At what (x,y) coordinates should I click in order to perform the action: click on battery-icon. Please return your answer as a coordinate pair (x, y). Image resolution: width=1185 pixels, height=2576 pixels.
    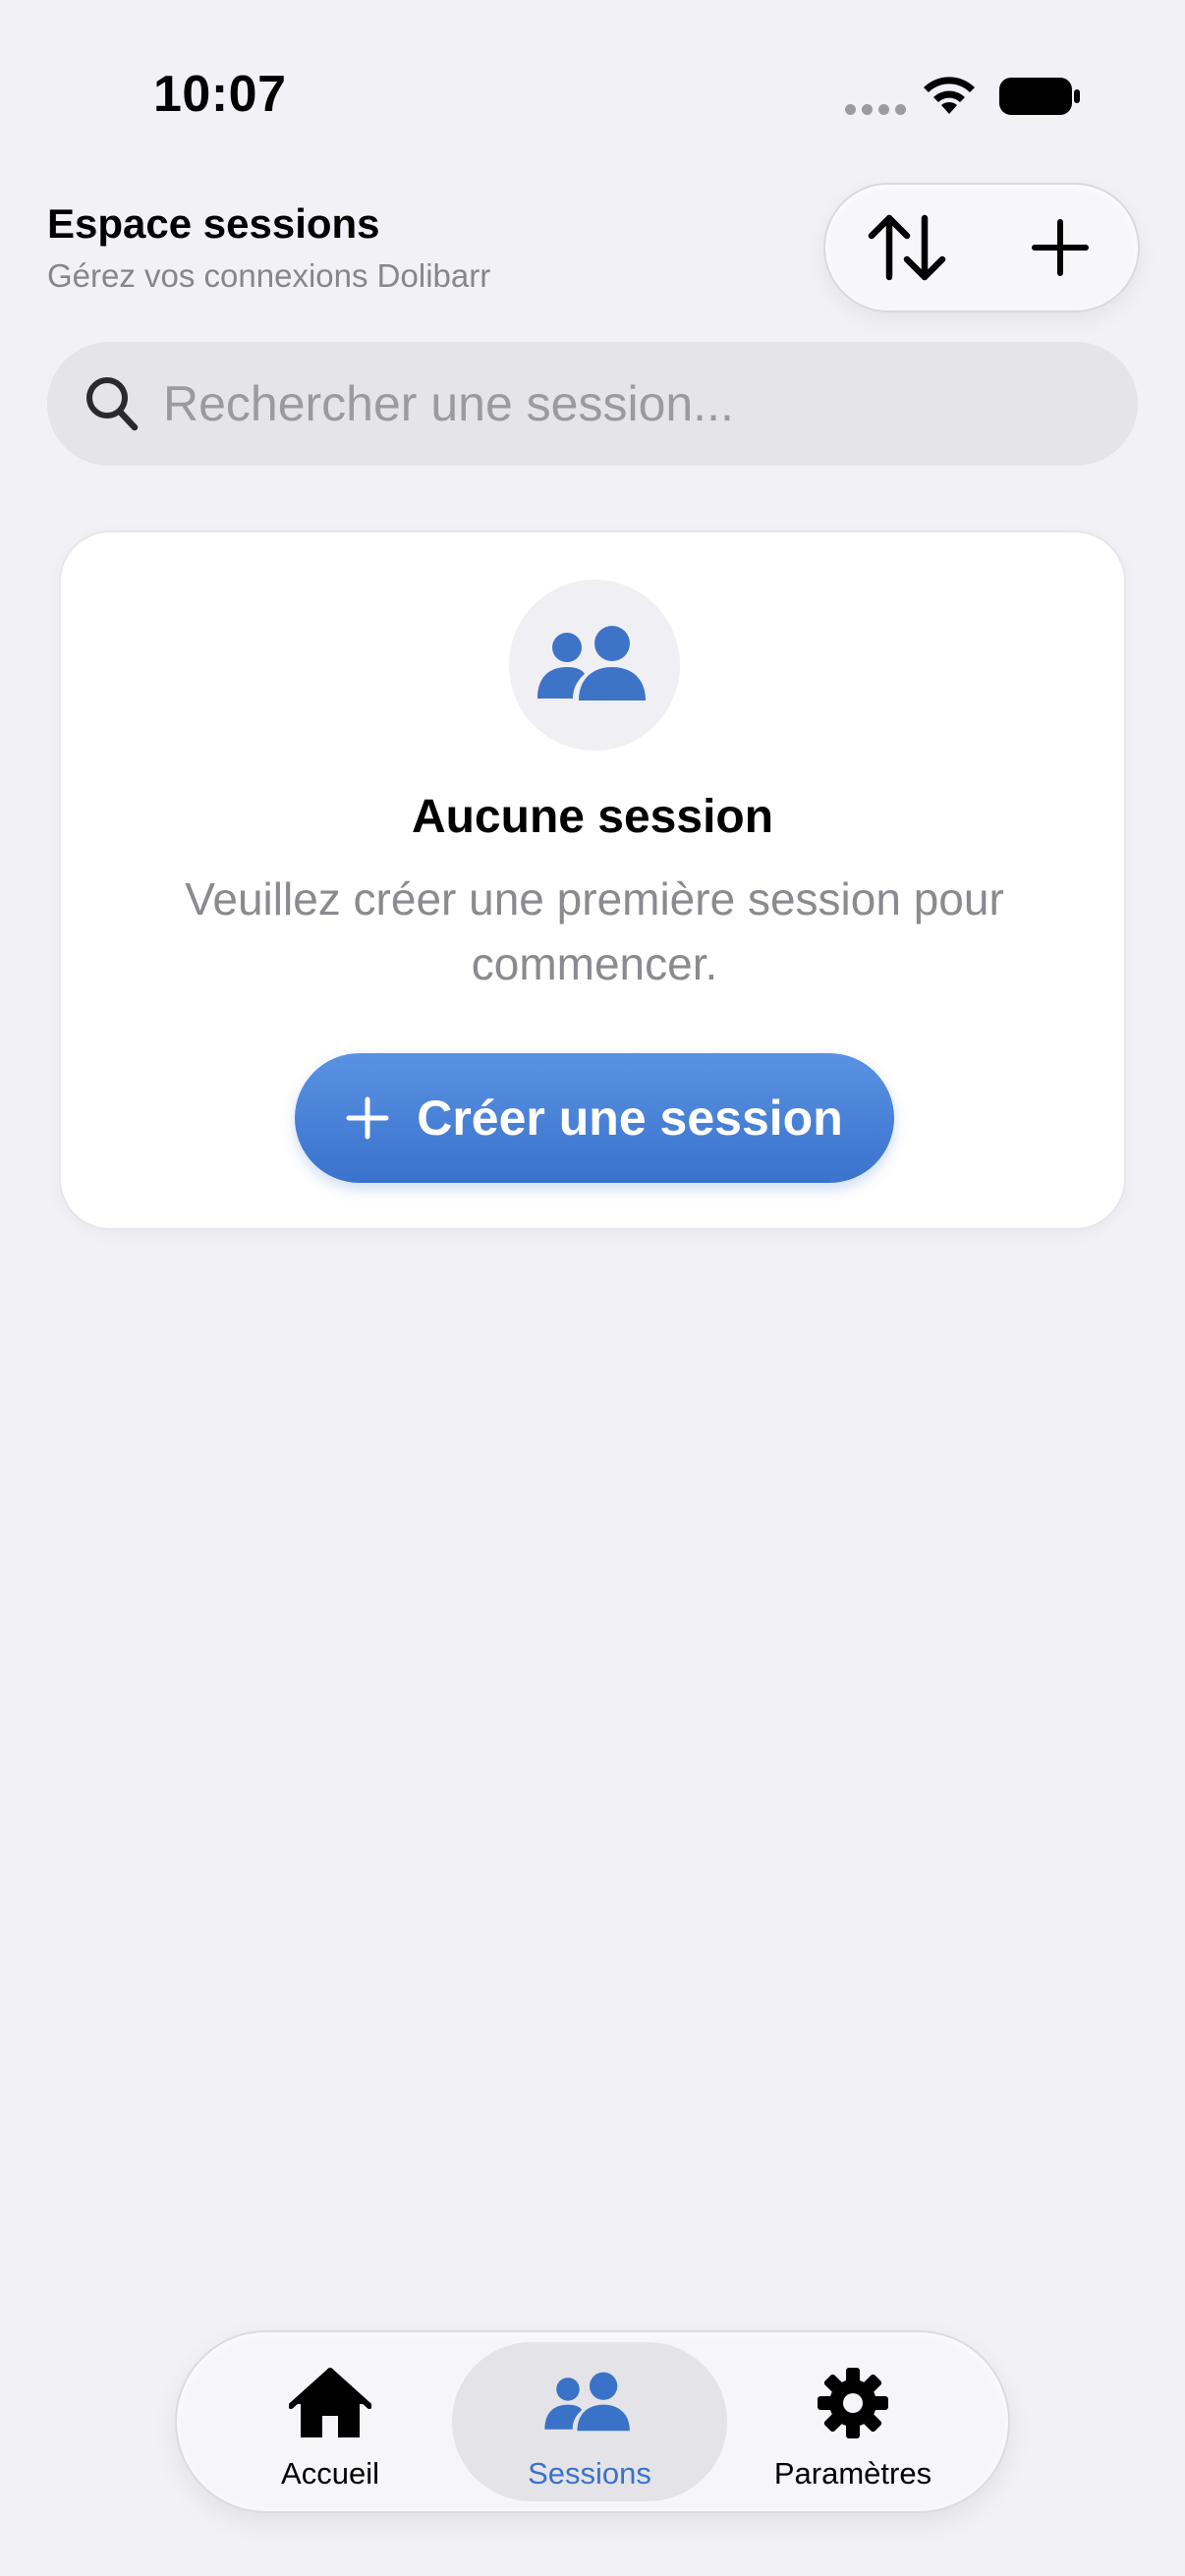
    Looking at the image, I should click on (1040, 96).